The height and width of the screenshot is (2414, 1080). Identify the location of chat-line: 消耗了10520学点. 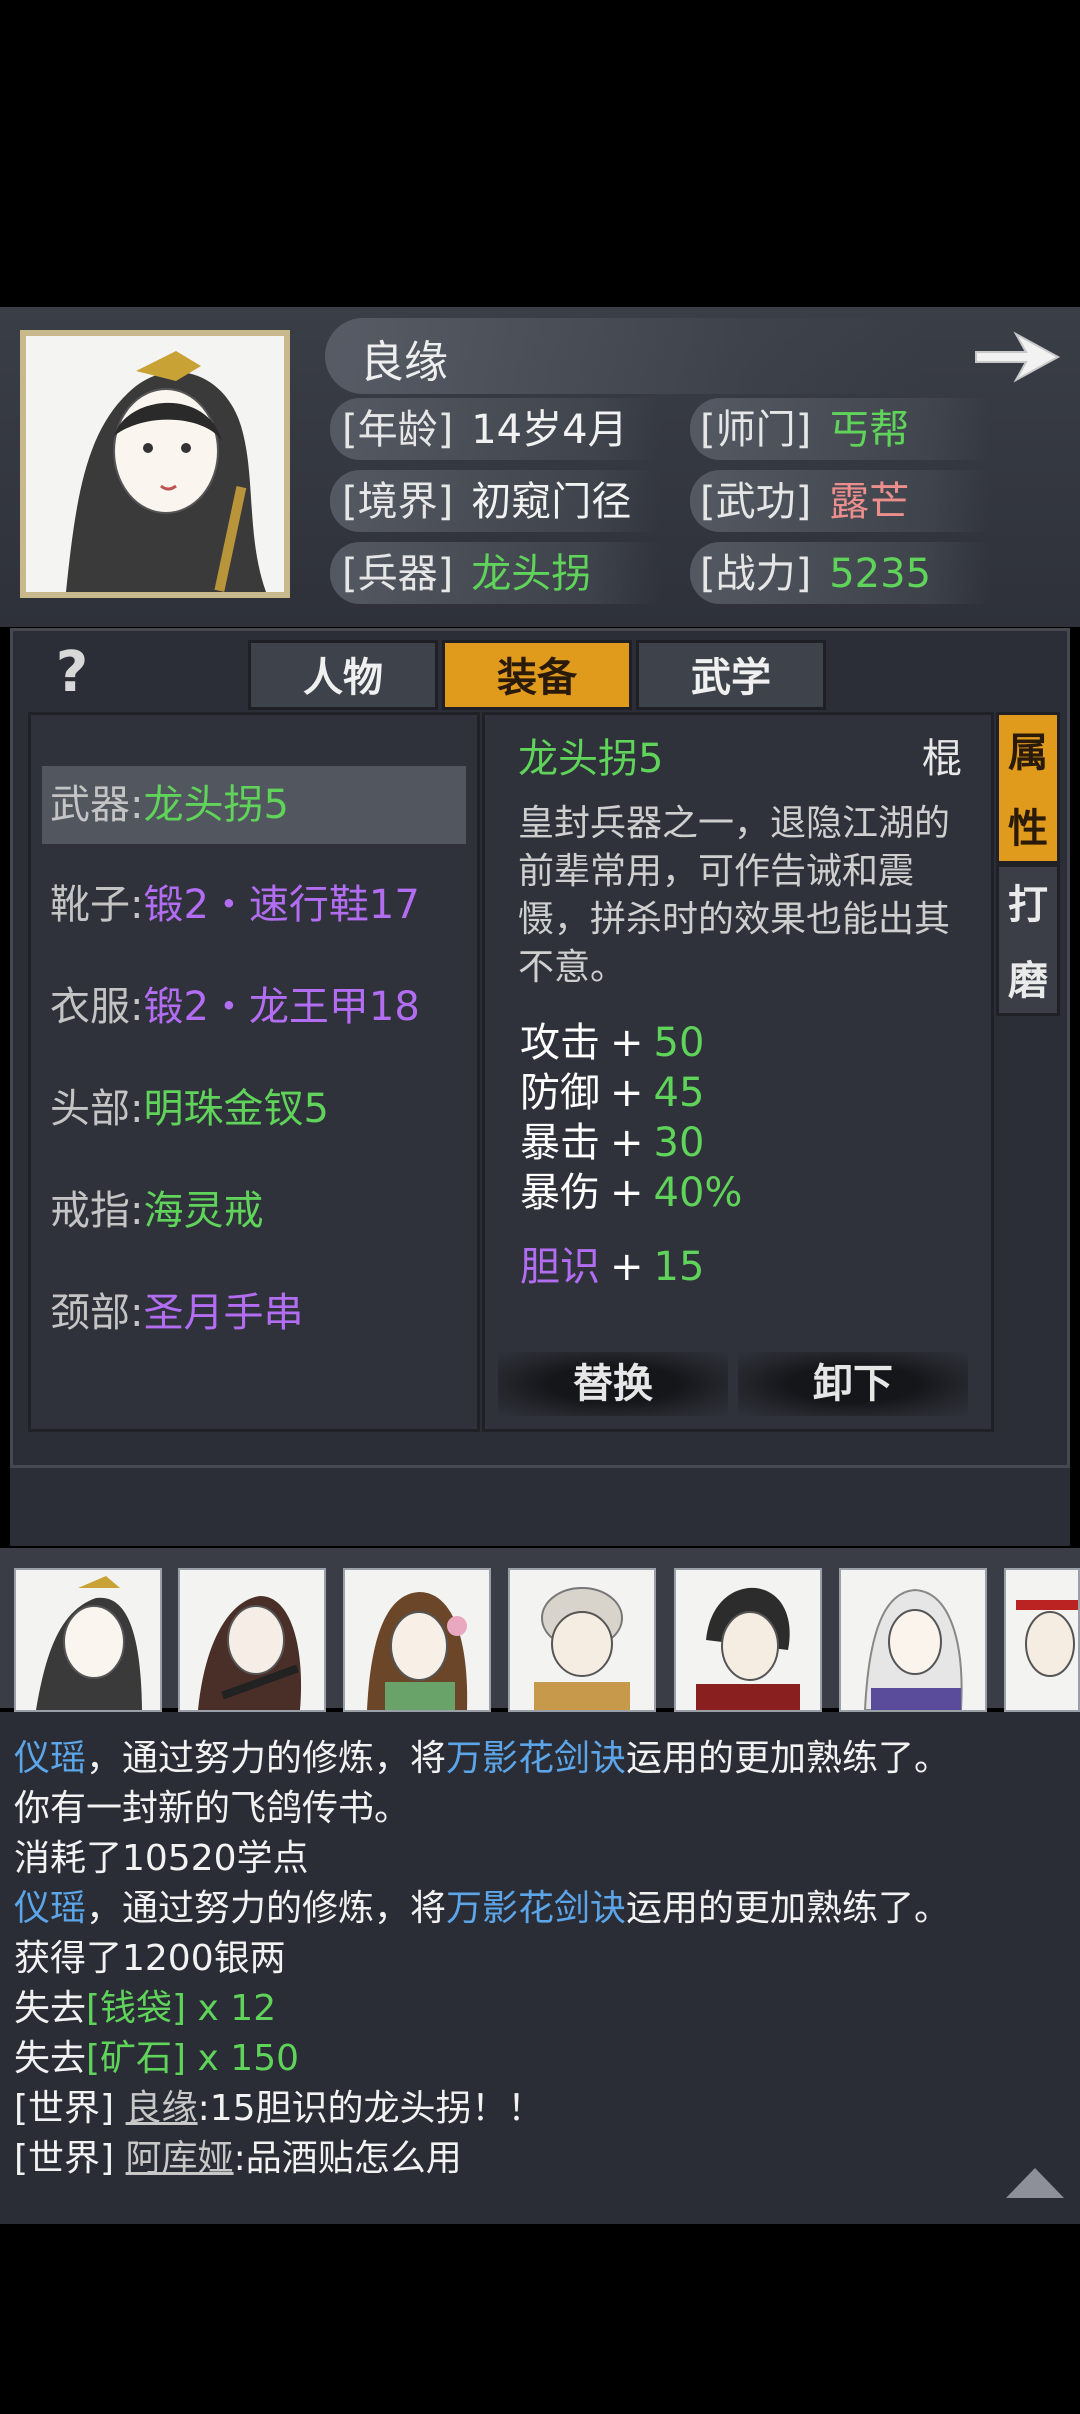
(161, 1859).